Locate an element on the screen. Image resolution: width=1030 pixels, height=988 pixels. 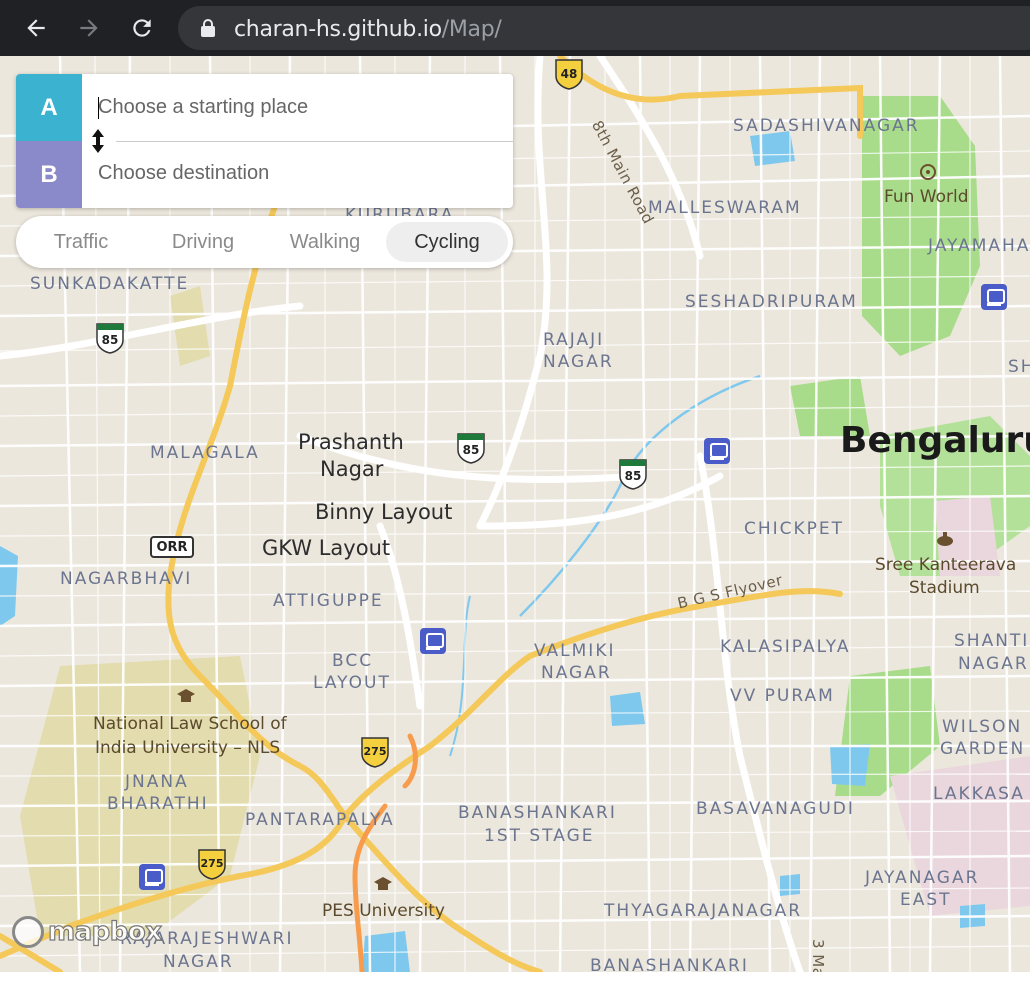
highway-shield-48: 48 is located at coordinates (569, 74).